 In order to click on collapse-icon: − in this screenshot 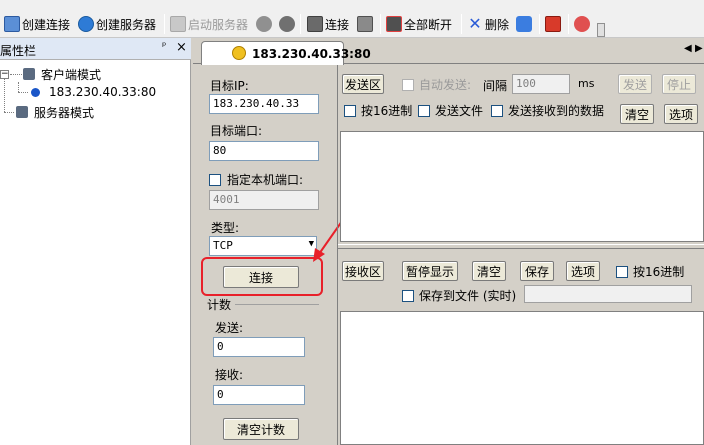, I will do `click(4, 74)`.